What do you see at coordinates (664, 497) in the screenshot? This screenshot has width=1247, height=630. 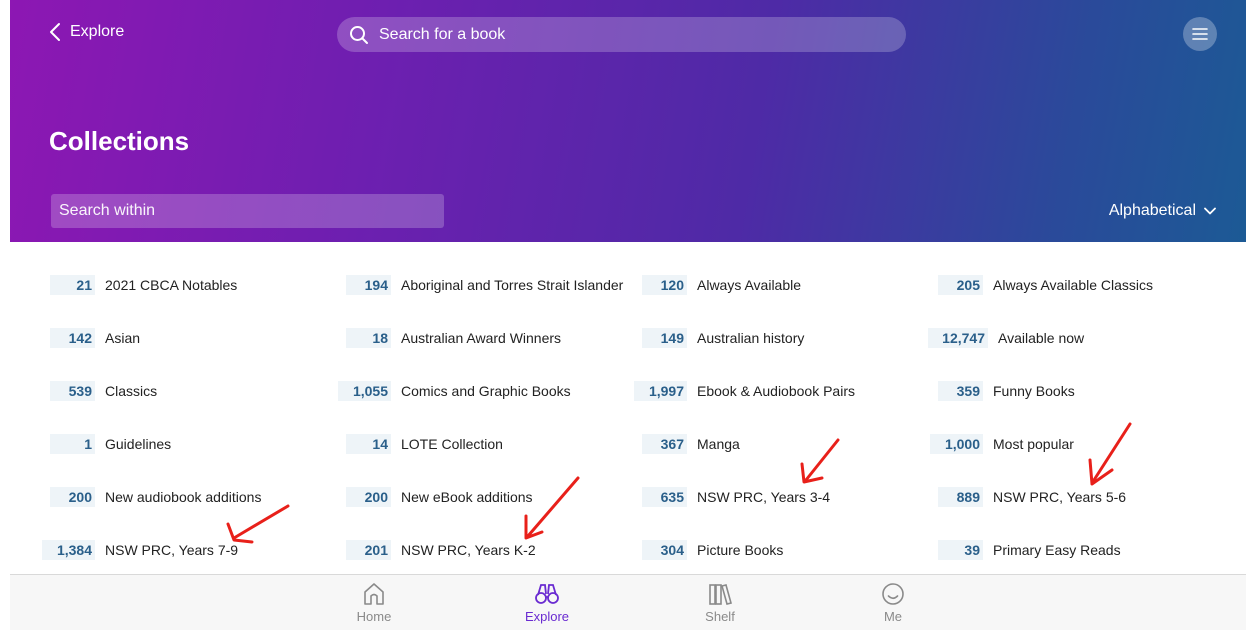 I see `collection-count: 635` at bounding box center [664, 497].